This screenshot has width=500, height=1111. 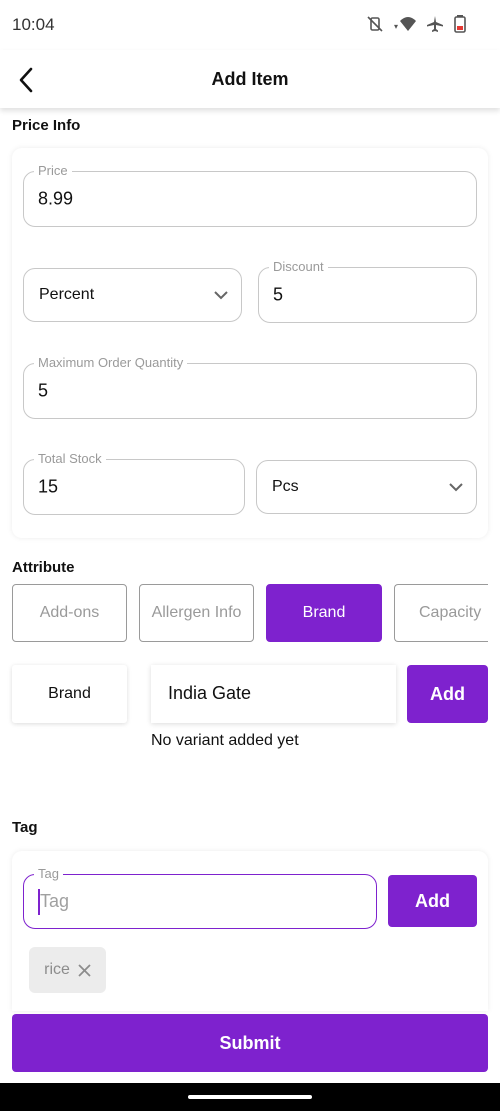 I want to click on total-stock-label: Total Stock, so click(x=70, y=458).